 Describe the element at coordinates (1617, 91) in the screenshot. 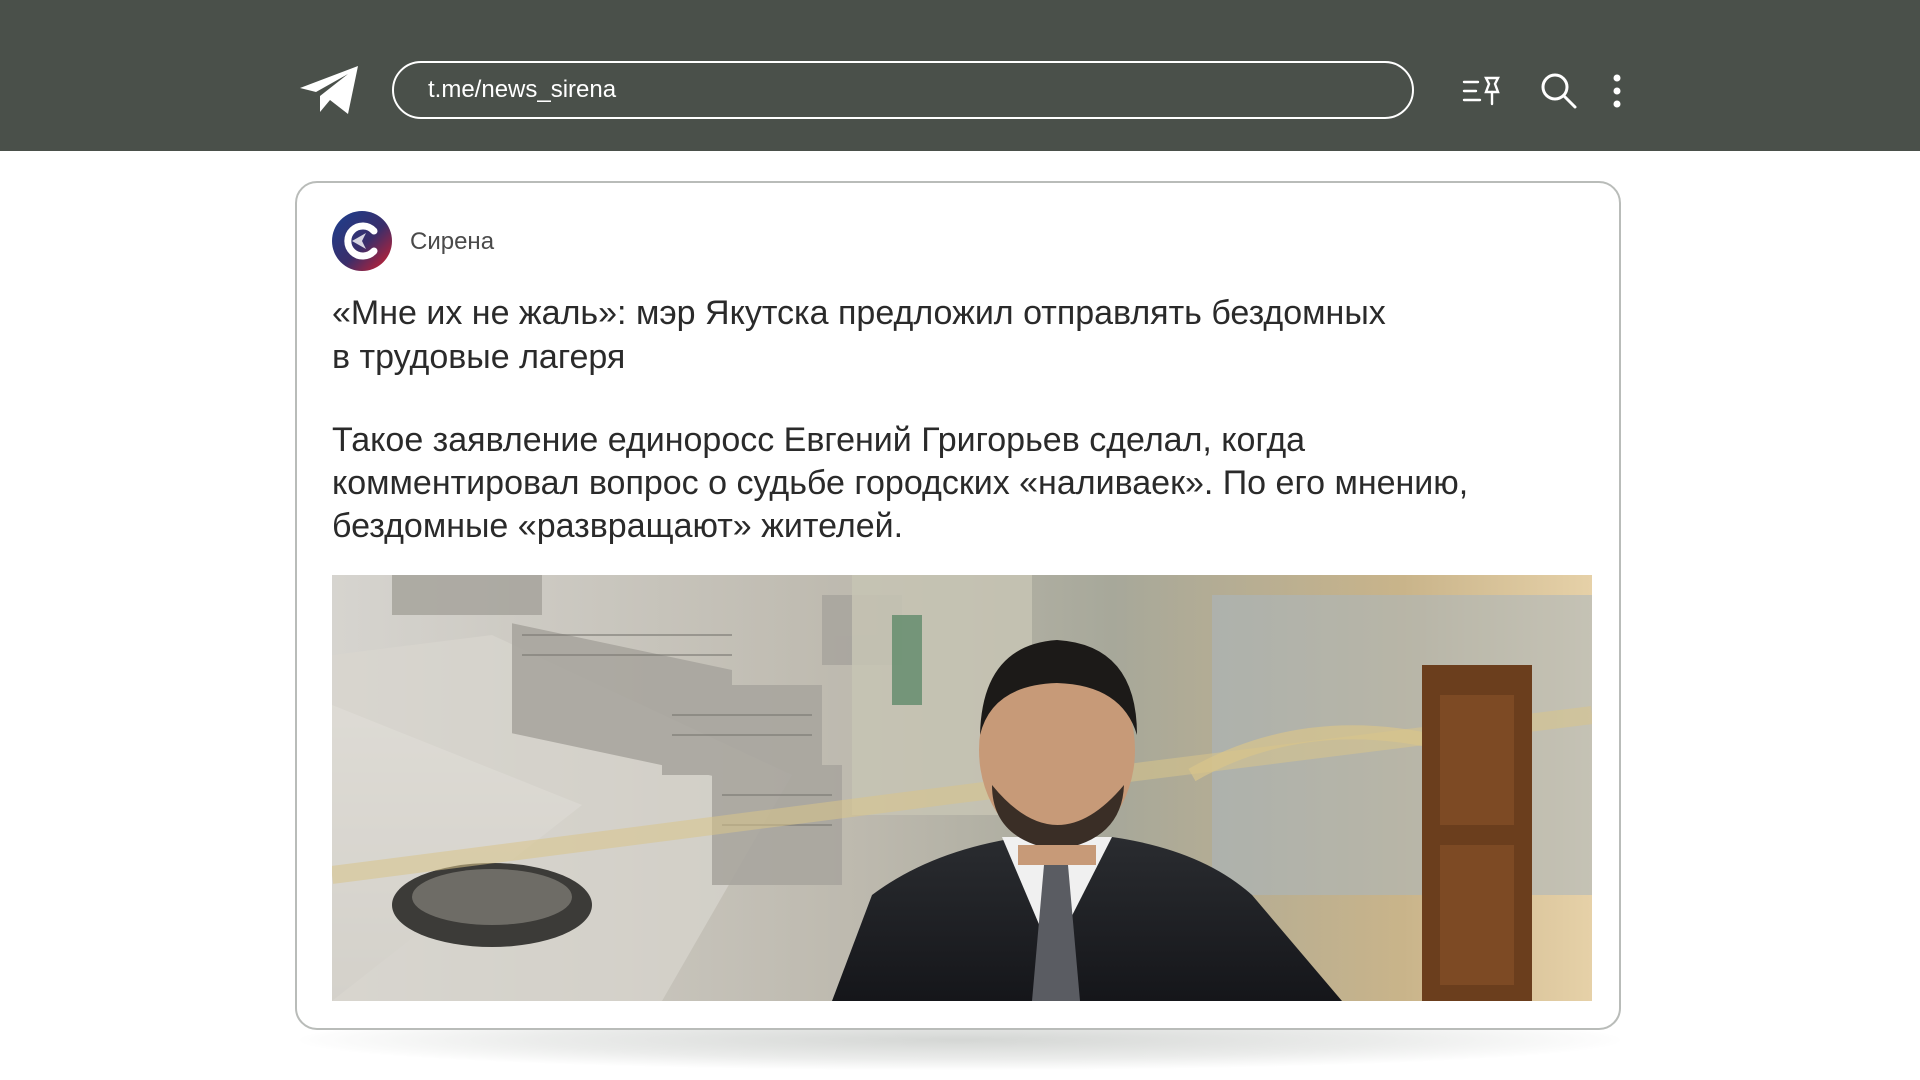

I see `more-vertical-icon` at that location.